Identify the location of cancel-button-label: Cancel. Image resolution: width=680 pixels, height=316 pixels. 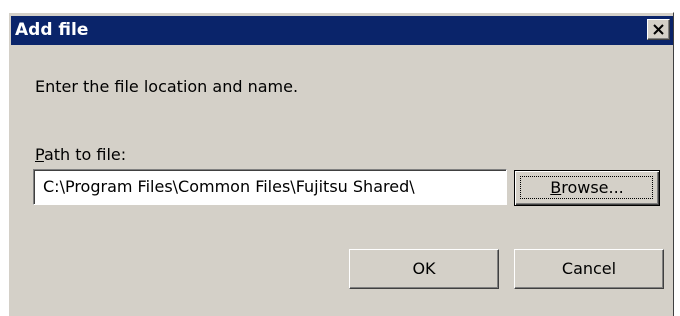
(589, 268).